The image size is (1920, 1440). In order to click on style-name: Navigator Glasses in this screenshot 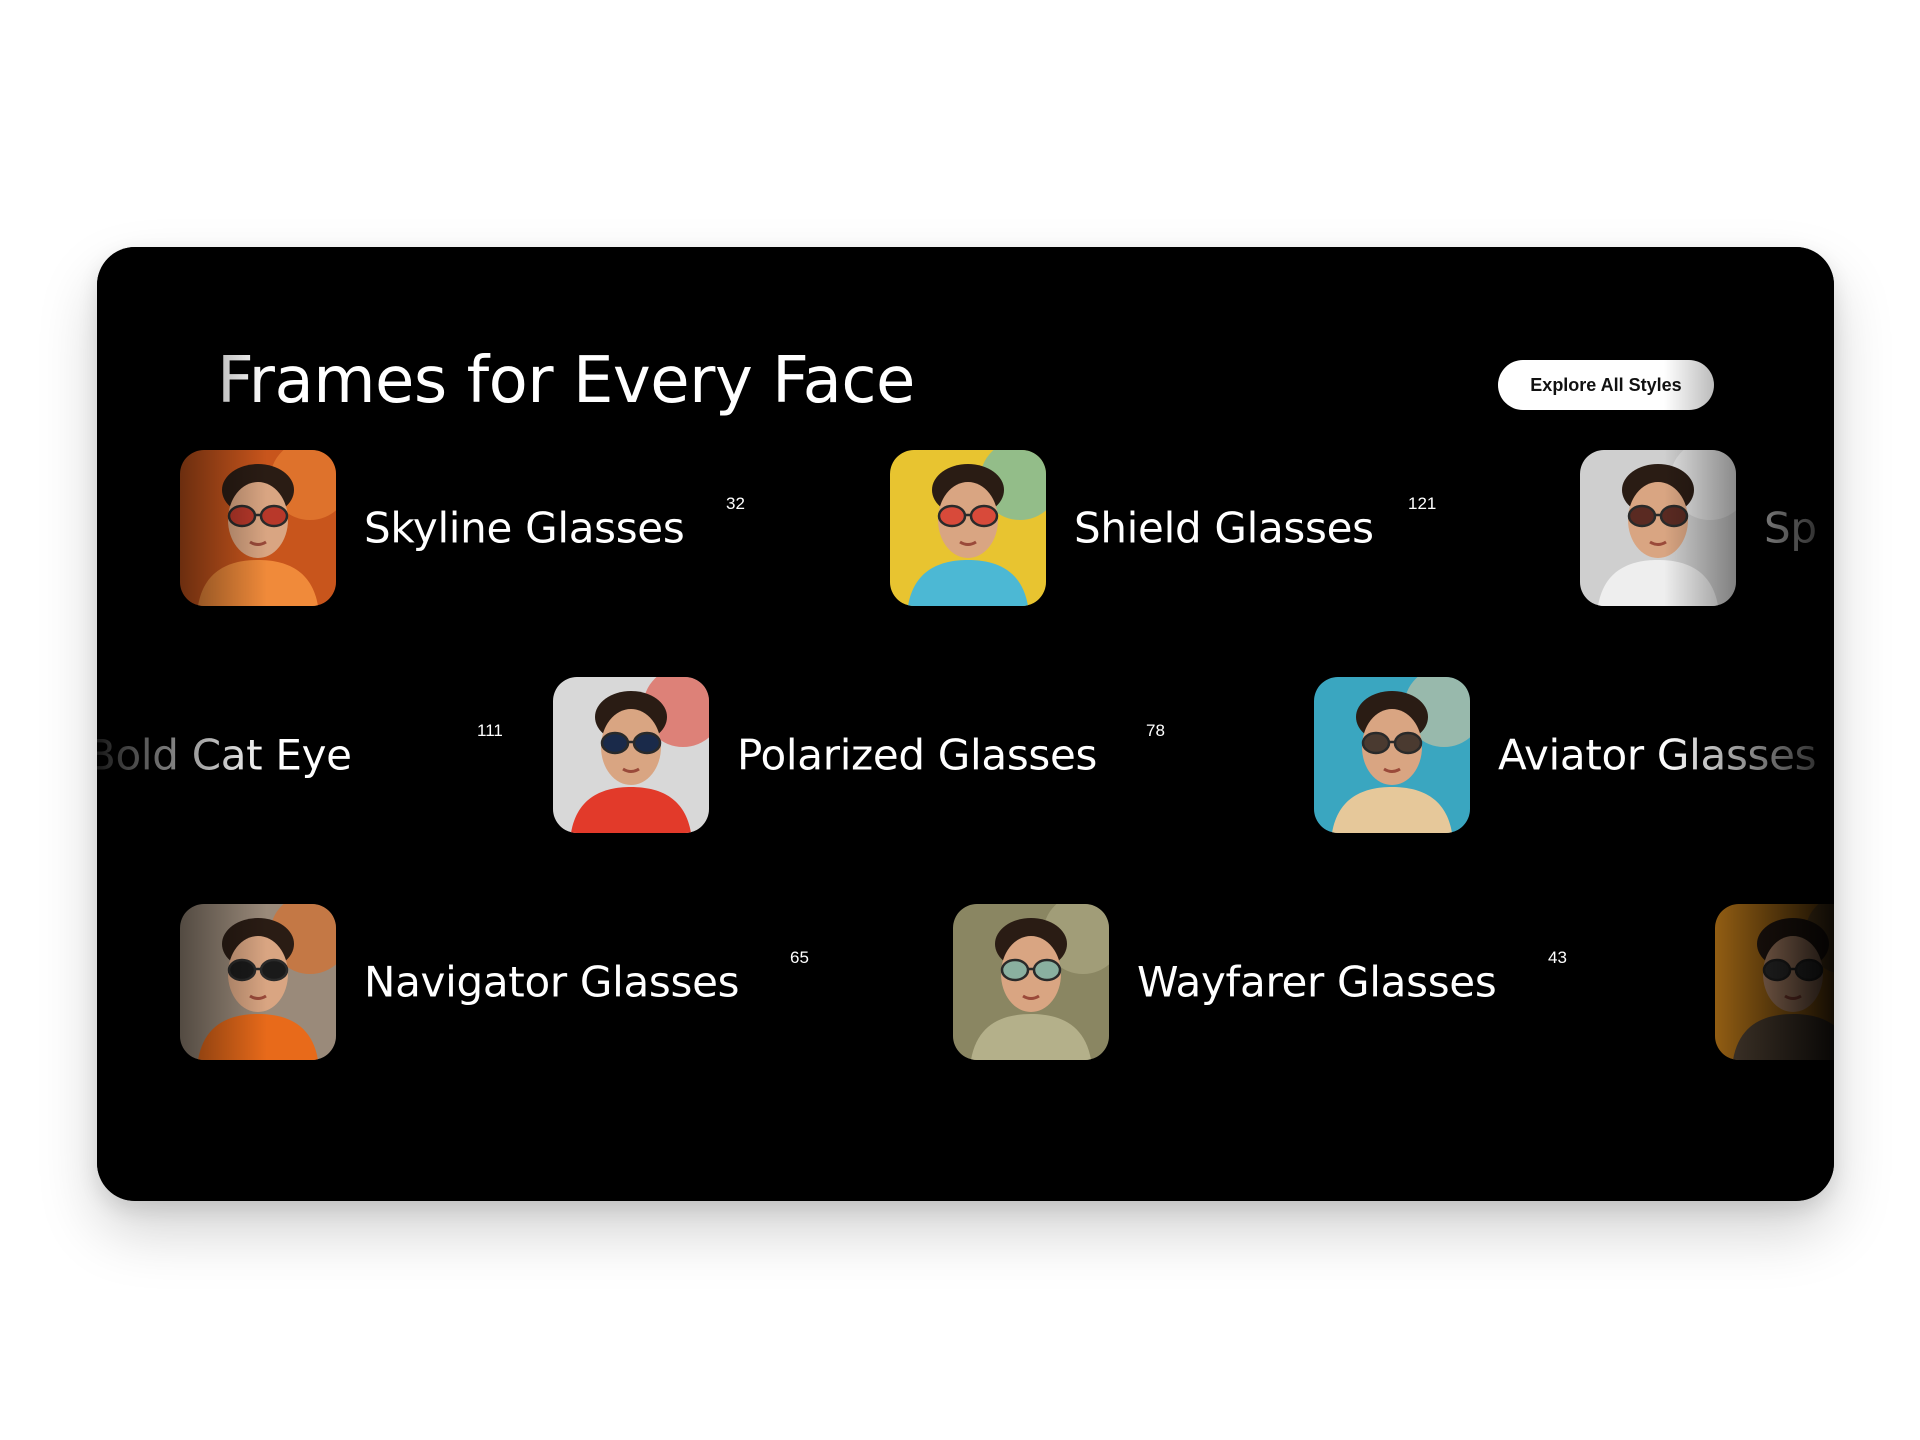, I will do `click(552, 982)`.